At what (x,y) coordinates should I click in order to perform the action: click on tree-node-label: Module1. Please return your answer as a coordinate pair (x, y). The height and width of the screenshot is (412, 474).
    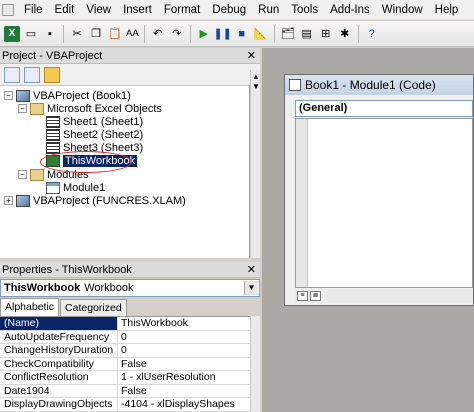
    Looking at the image, I should click on (84, 187).